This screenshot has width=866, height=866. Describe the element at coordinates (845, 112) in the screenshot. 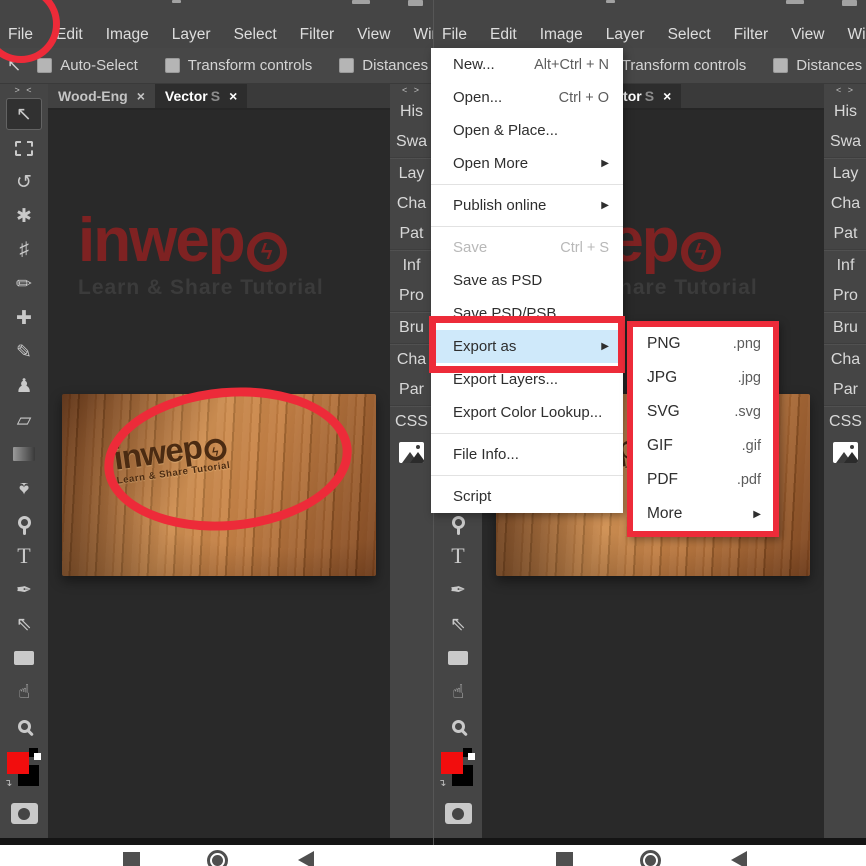

I see `panel-history: His` at that location.